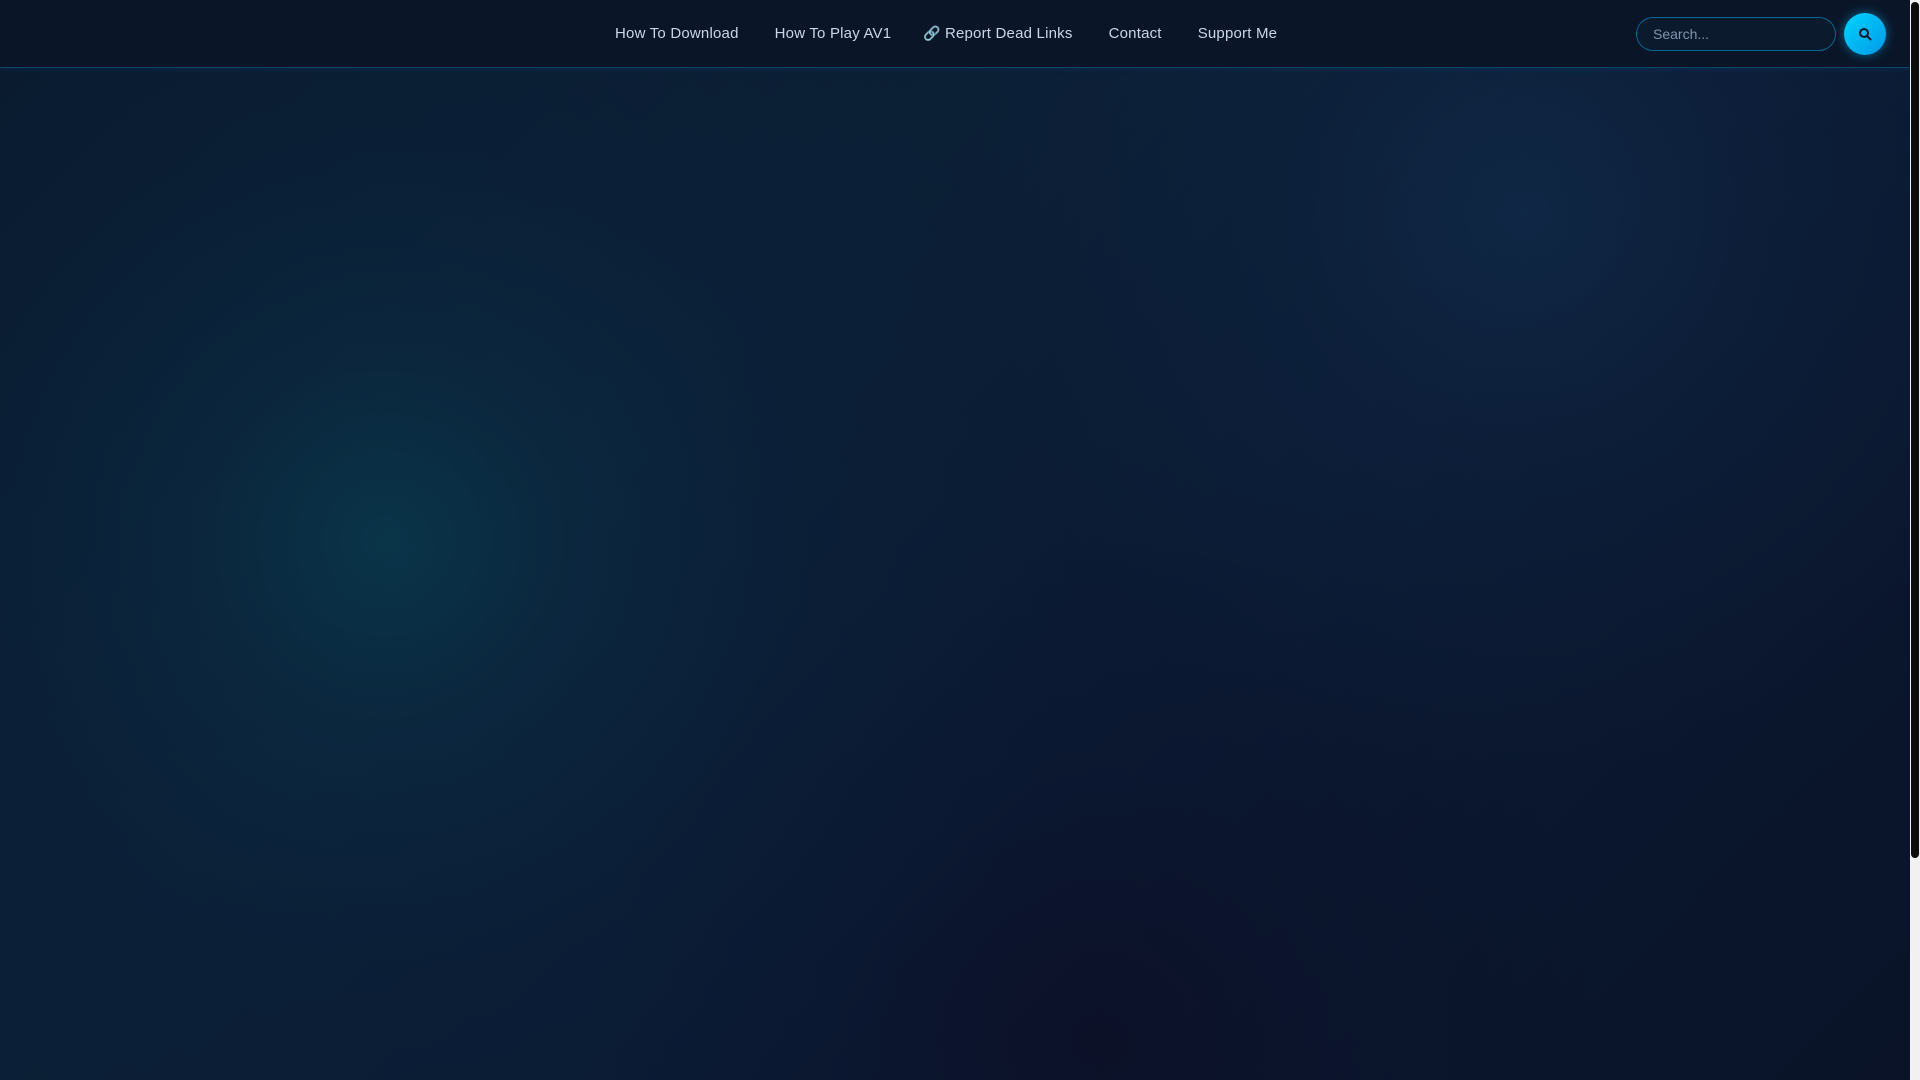 Image resolution: width=1920 pixels, height=1080 pixels. What do you see at coordinates (1736, 34) in the screenshot?
I see `search-input` at bounding box center [1736, 34].